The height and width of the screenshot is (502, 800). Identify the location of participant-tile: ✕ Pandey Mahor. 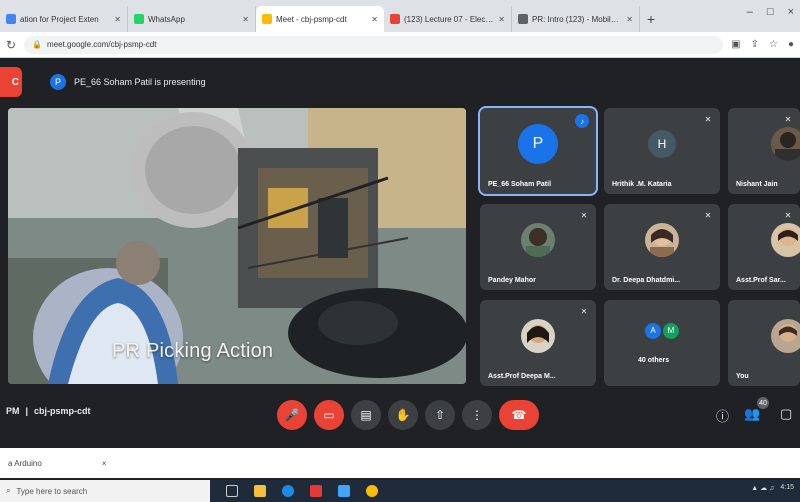
(538, 247).